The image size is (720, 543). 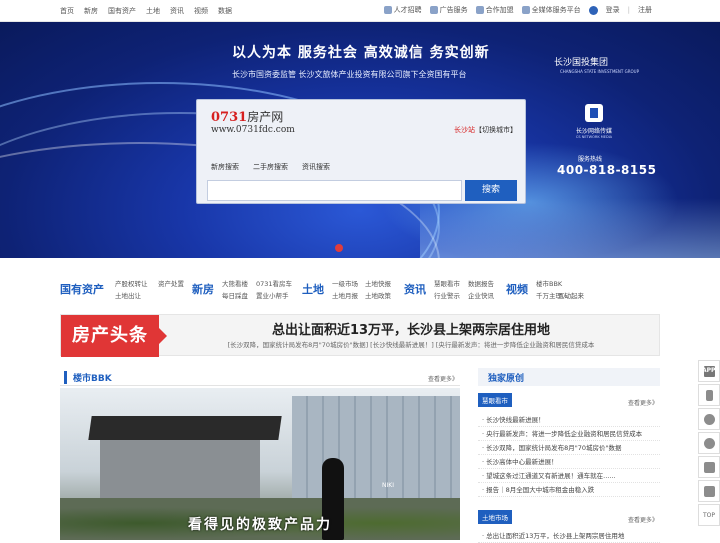 What do you see at coordinates (272, 295) in the screenshot?
I see `category-link: 置业小帮手` at bounding box center [272, 295].